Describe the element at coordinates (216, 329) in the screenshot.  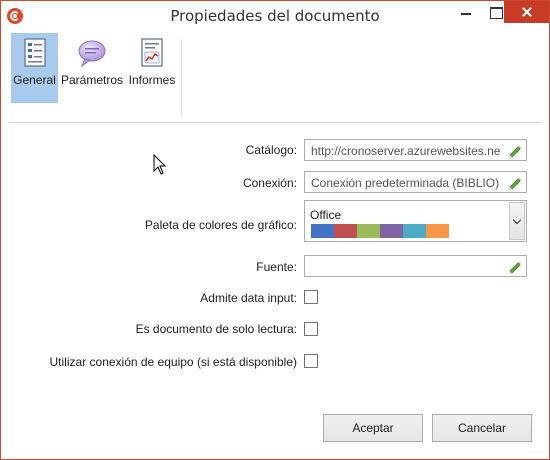
I see `read-only-label: Es documento de solo lectura:` at that location.